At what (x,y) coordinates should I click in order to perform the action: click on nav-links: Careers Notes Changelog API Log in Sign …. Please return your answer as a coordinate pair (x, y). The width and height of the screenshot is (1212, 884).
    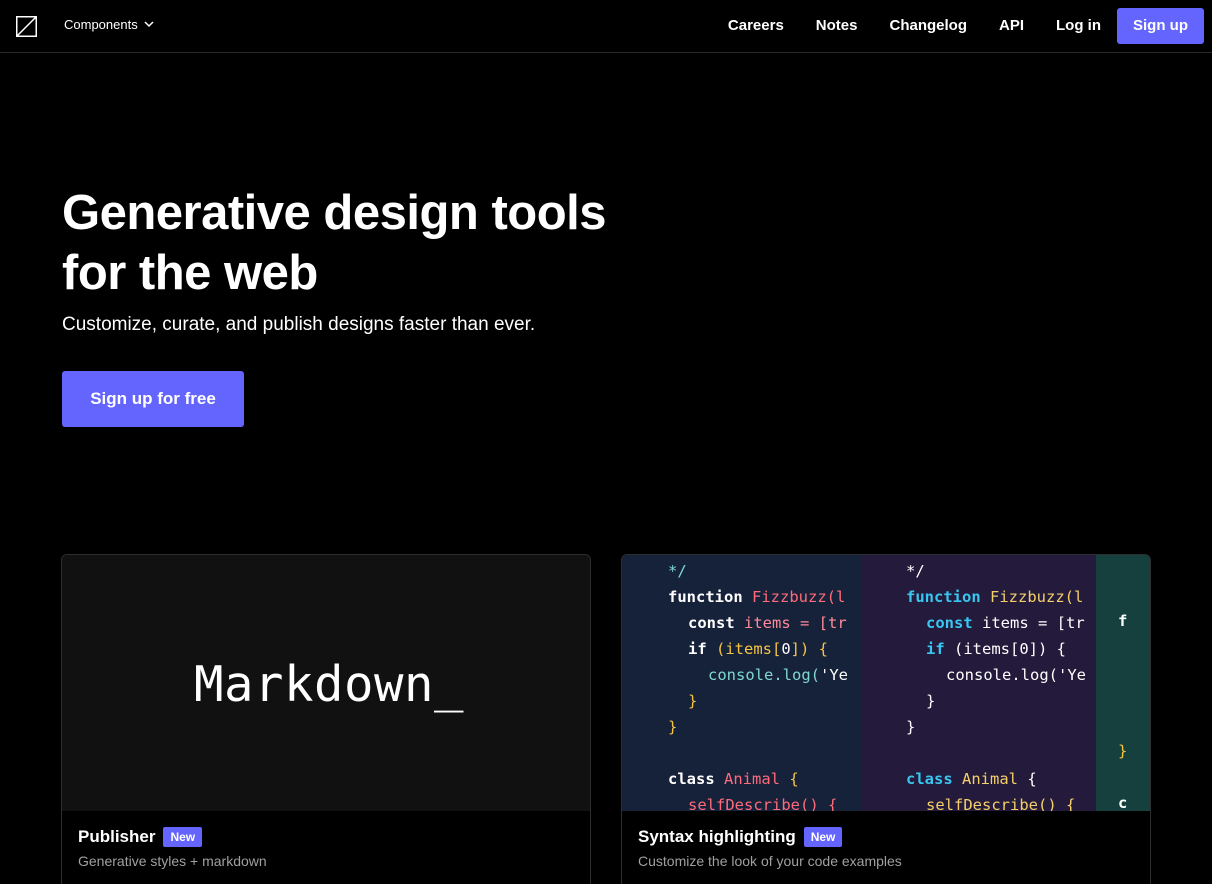
    Looking at the image, I should click on (966, 26).